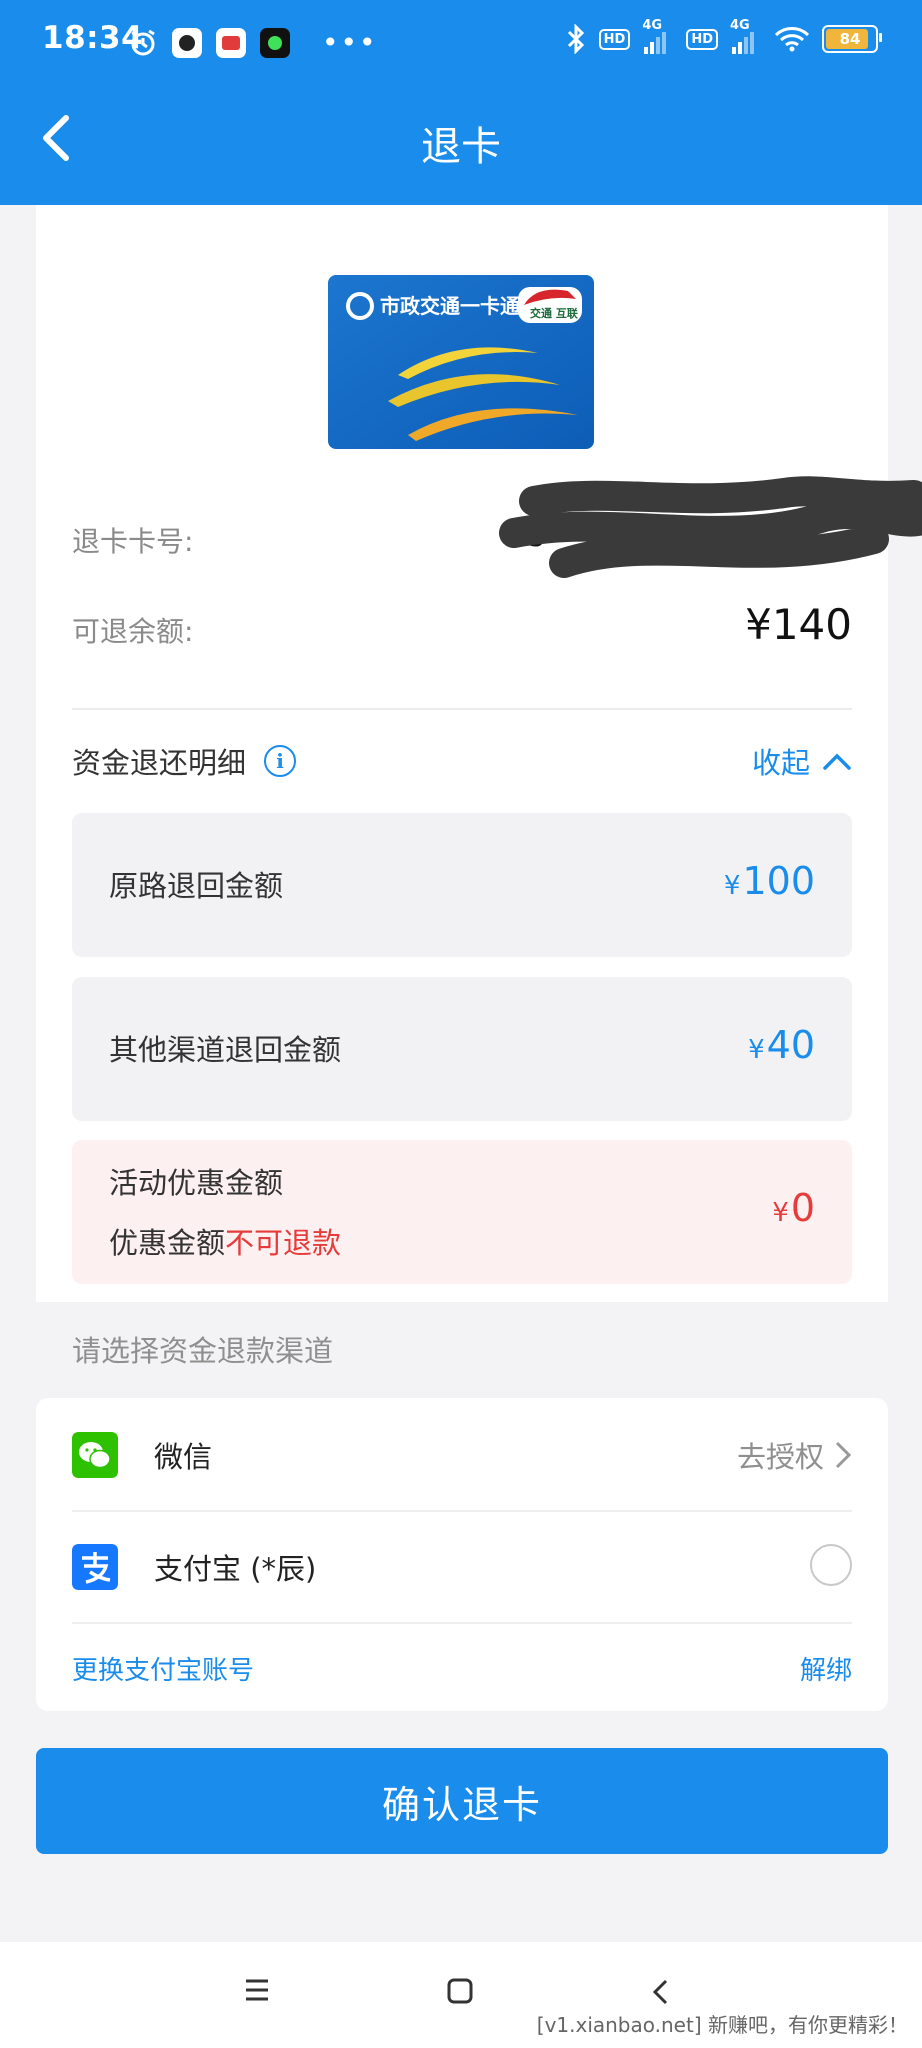 The width and height of the screenshot is (922, 2048). I want to click on redaction-scribble, so click(710, 527).